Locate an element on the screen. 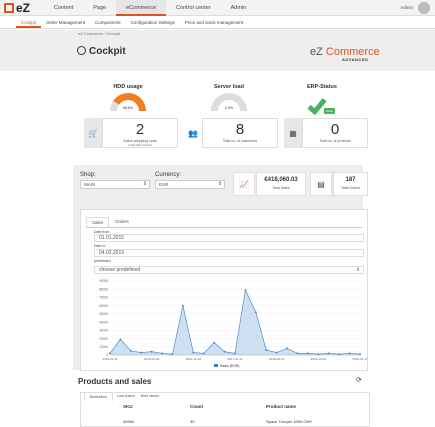 This screenshot has width=435, height=427. topnav-page: Page is located at coordinates (99, 8).